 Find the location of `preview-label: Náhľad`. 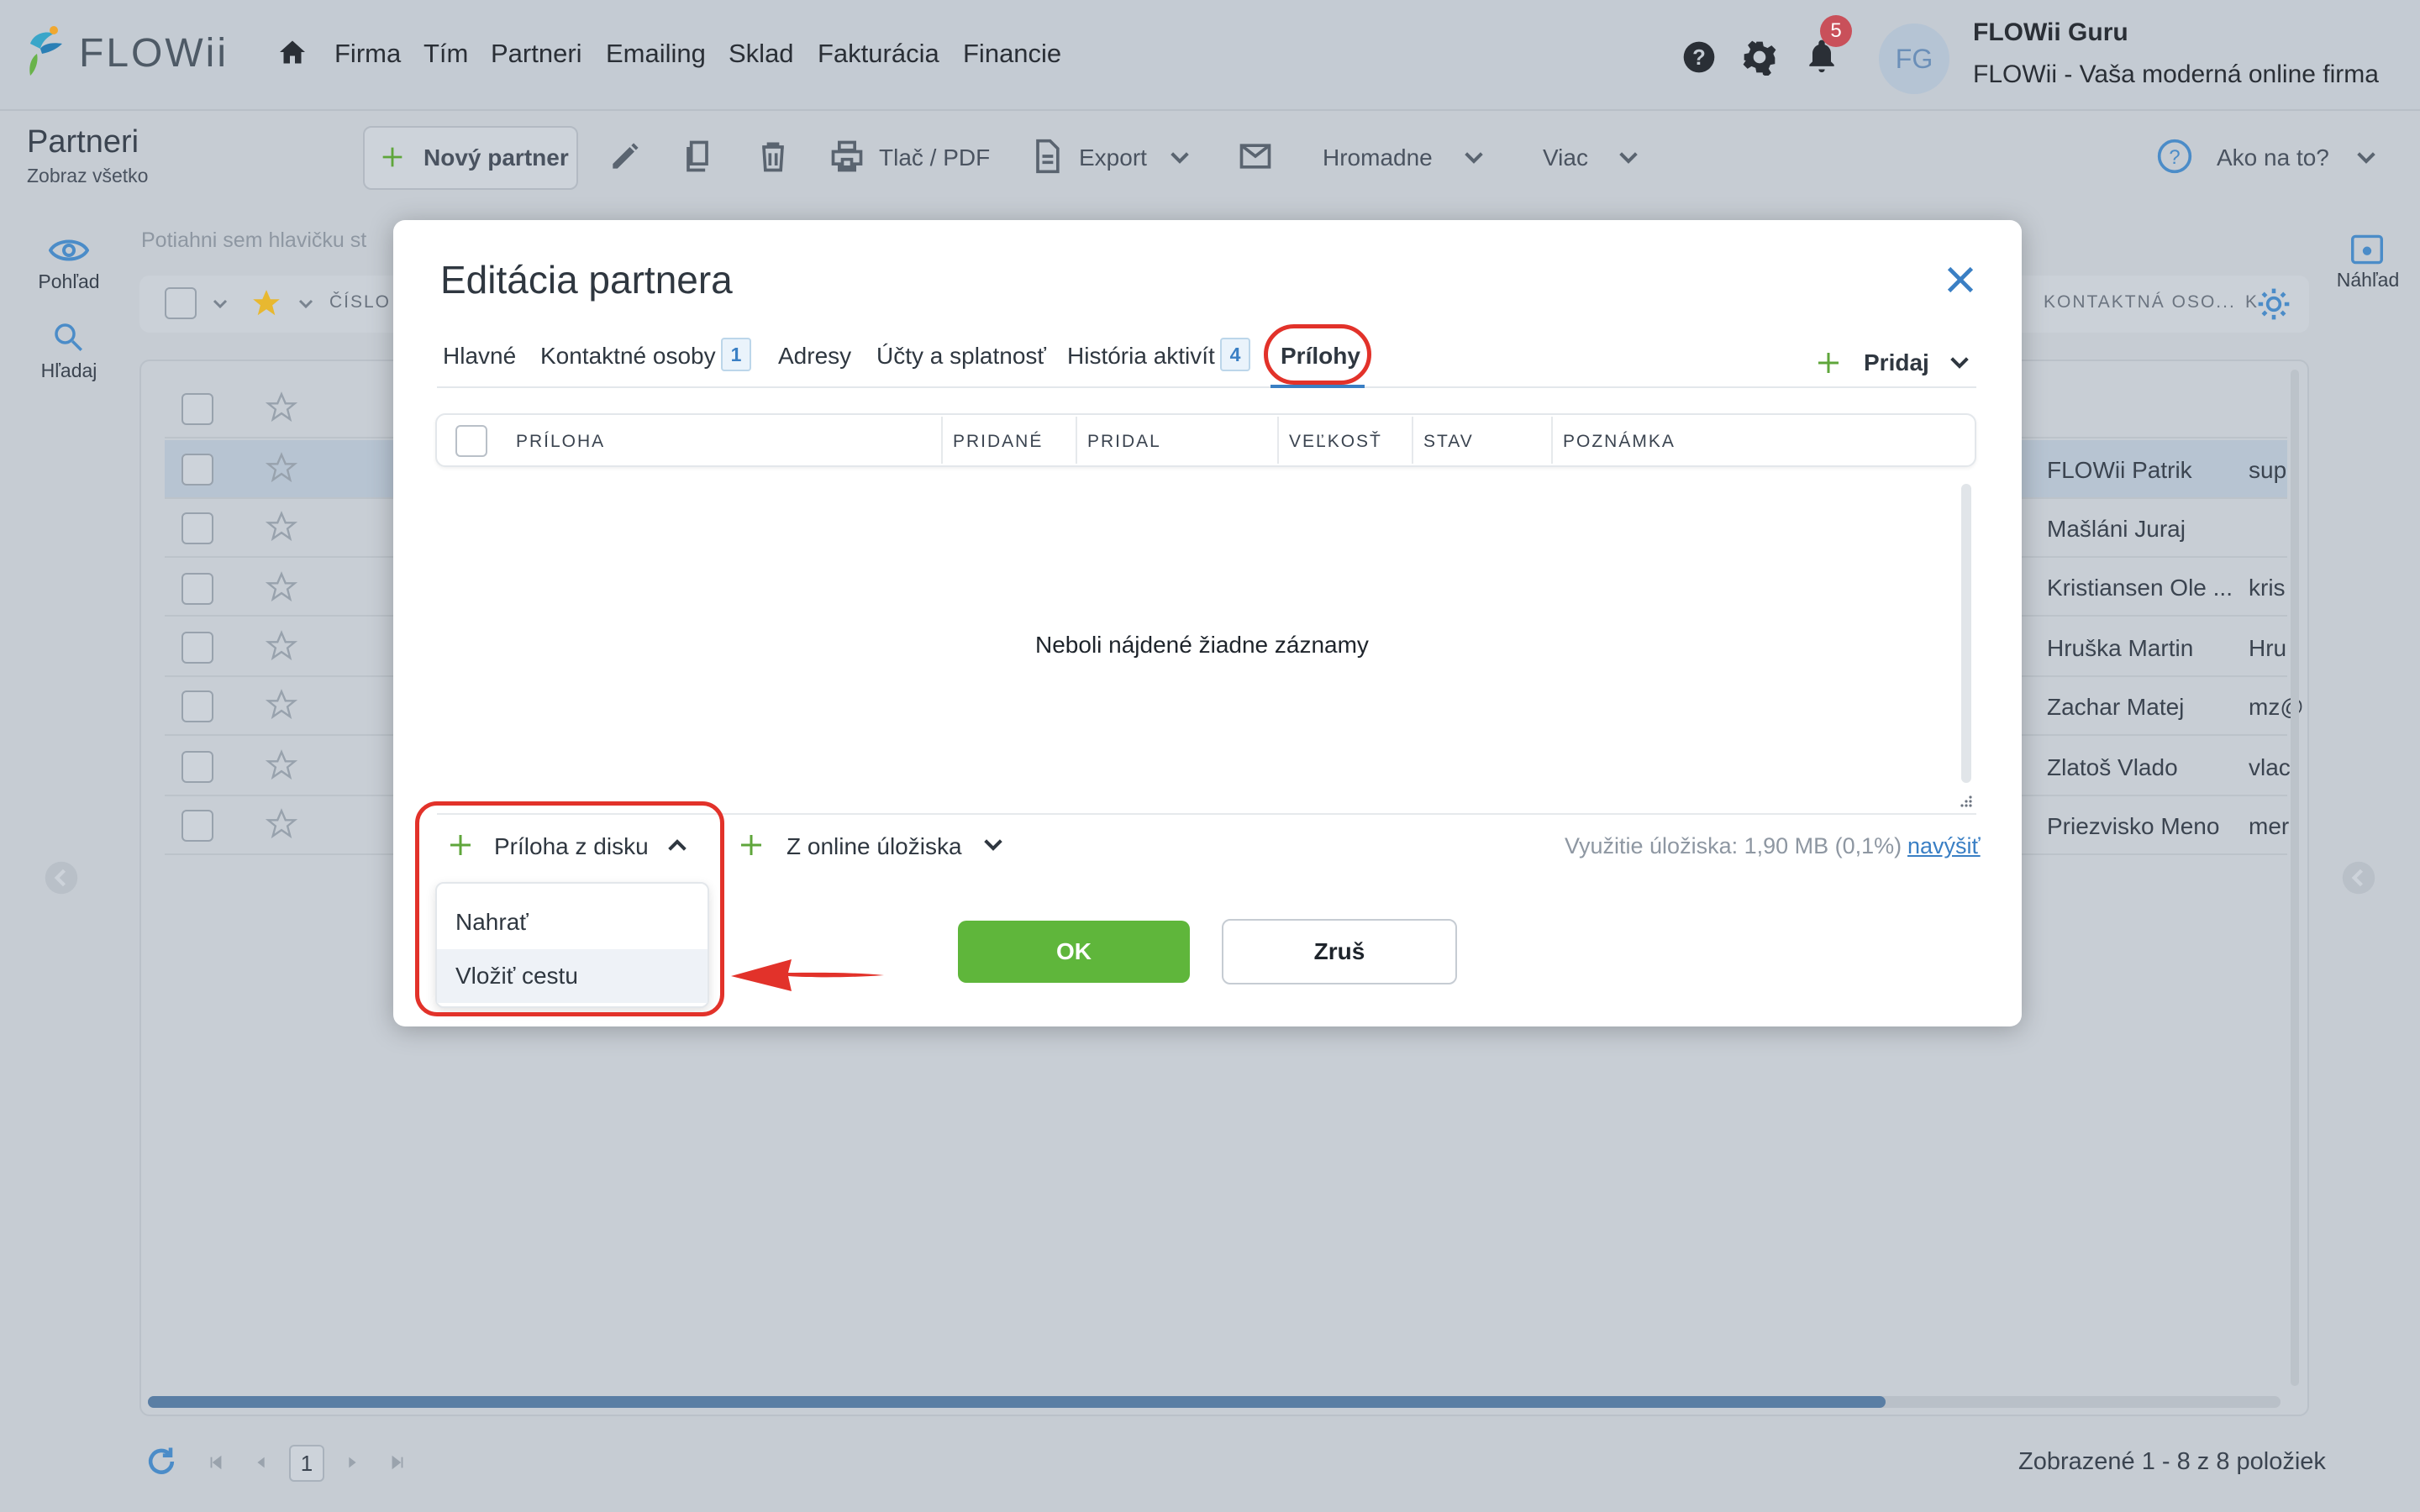

preview-label: Náhľad is located at coordinates (2368, 280).